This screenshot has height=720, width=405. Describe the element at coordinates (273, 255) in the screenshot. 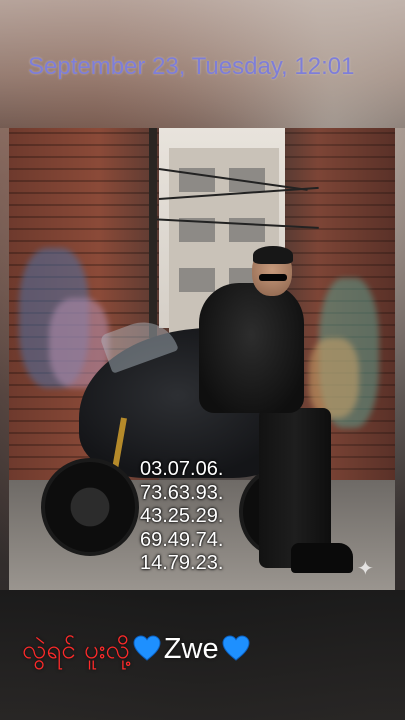

I see `man-hair` at that location.